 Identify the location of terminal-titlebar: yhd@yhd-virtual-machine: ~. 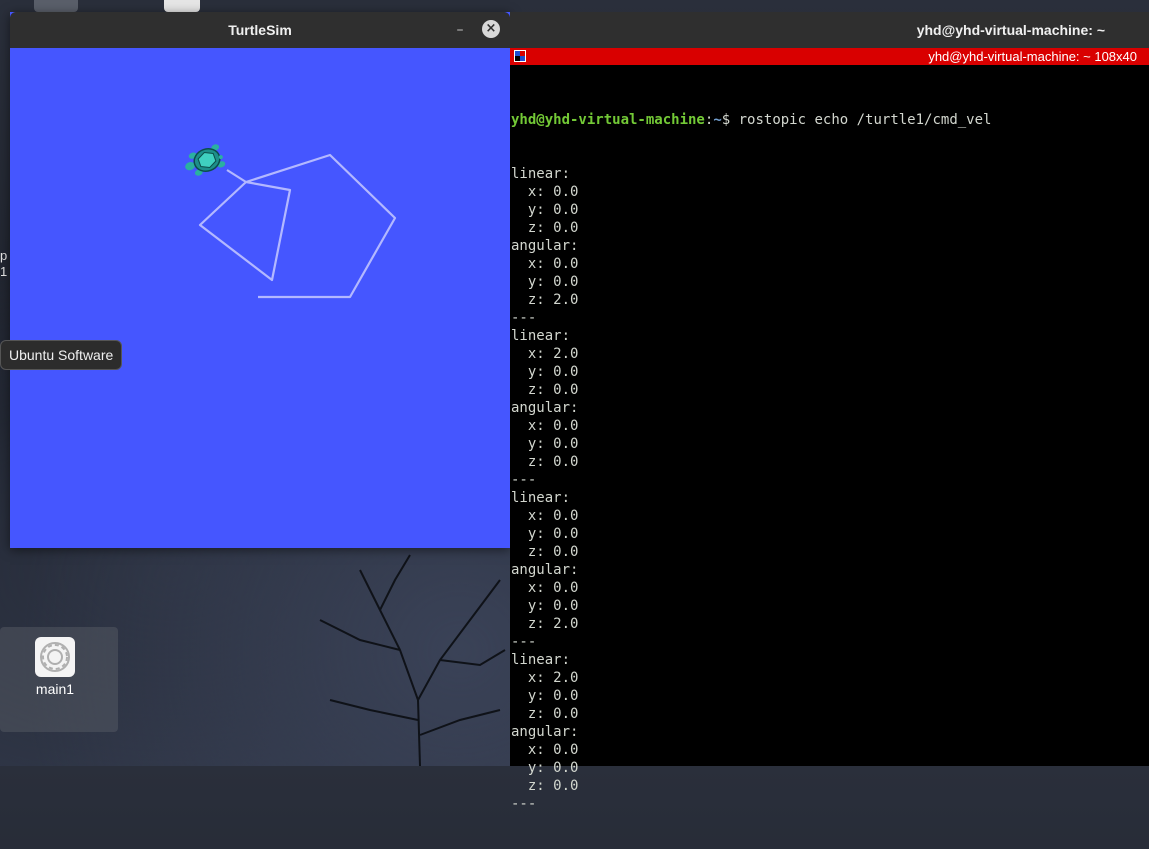
(829, 30).